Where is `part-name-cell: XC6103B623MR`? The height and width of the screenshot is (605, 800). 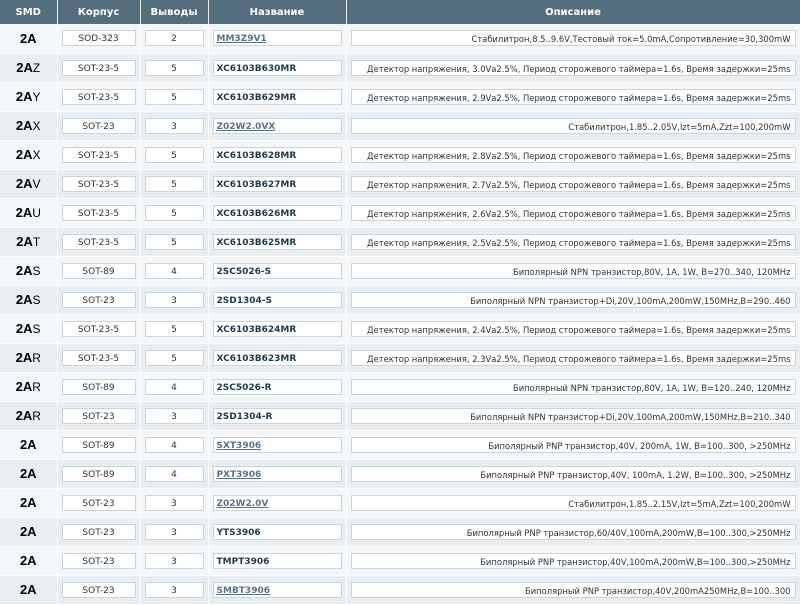 part-name-cell: XC6103B623MR is located at coordinates (277, 358).